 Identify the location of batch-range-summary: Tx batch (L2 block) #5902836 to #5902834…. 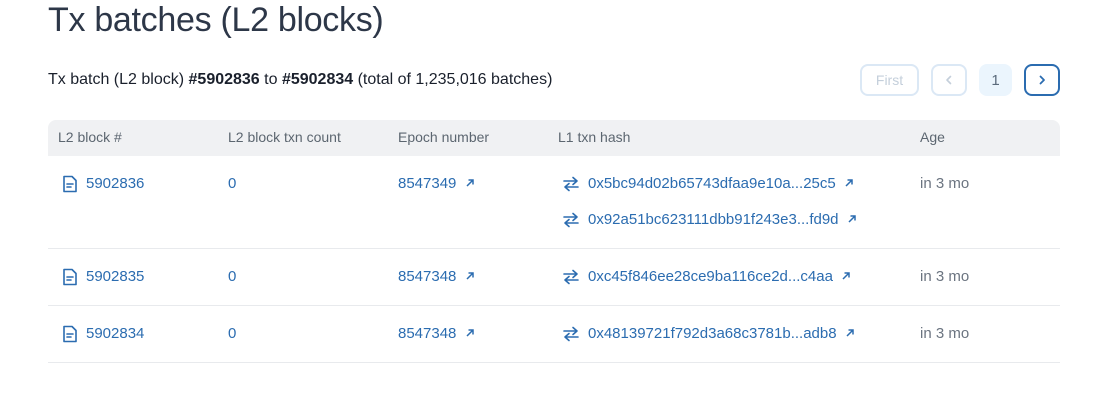
(300, 80).